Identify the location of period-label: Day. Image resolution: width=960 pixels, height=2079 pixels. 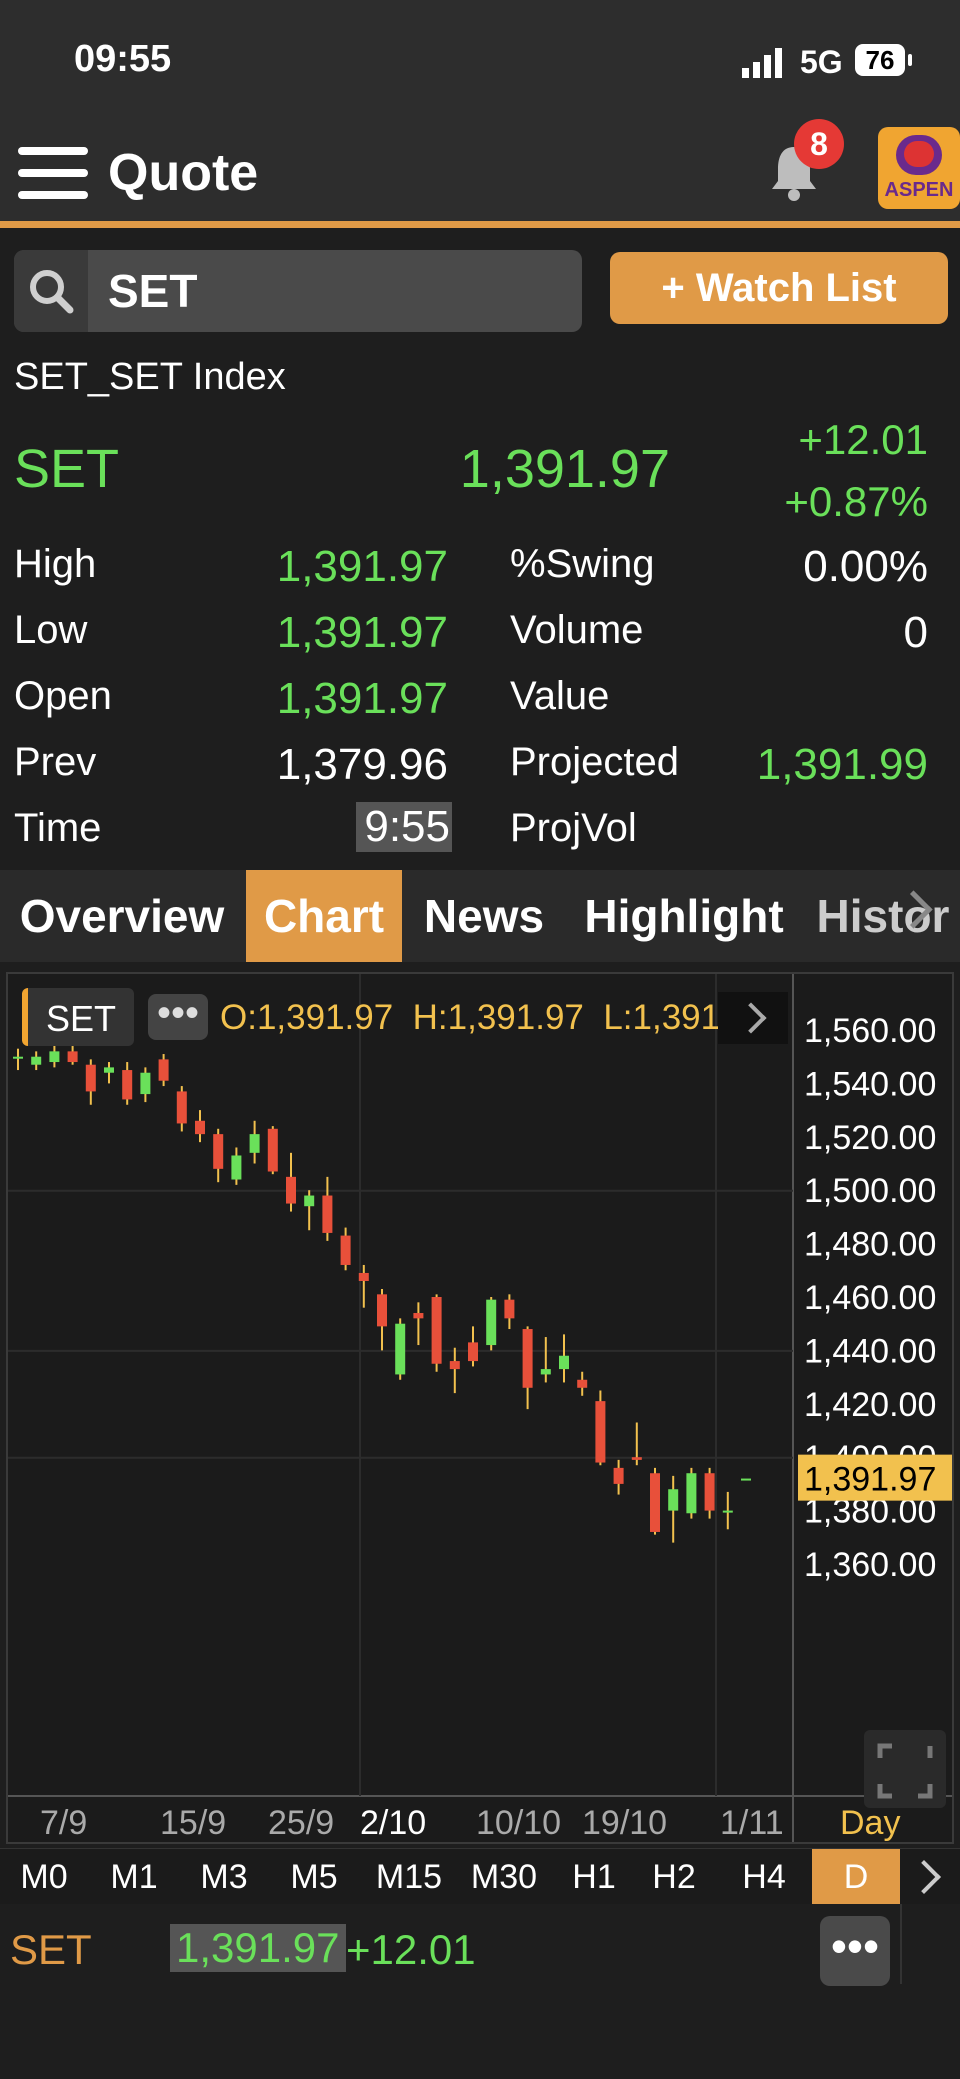
(870, 1823).